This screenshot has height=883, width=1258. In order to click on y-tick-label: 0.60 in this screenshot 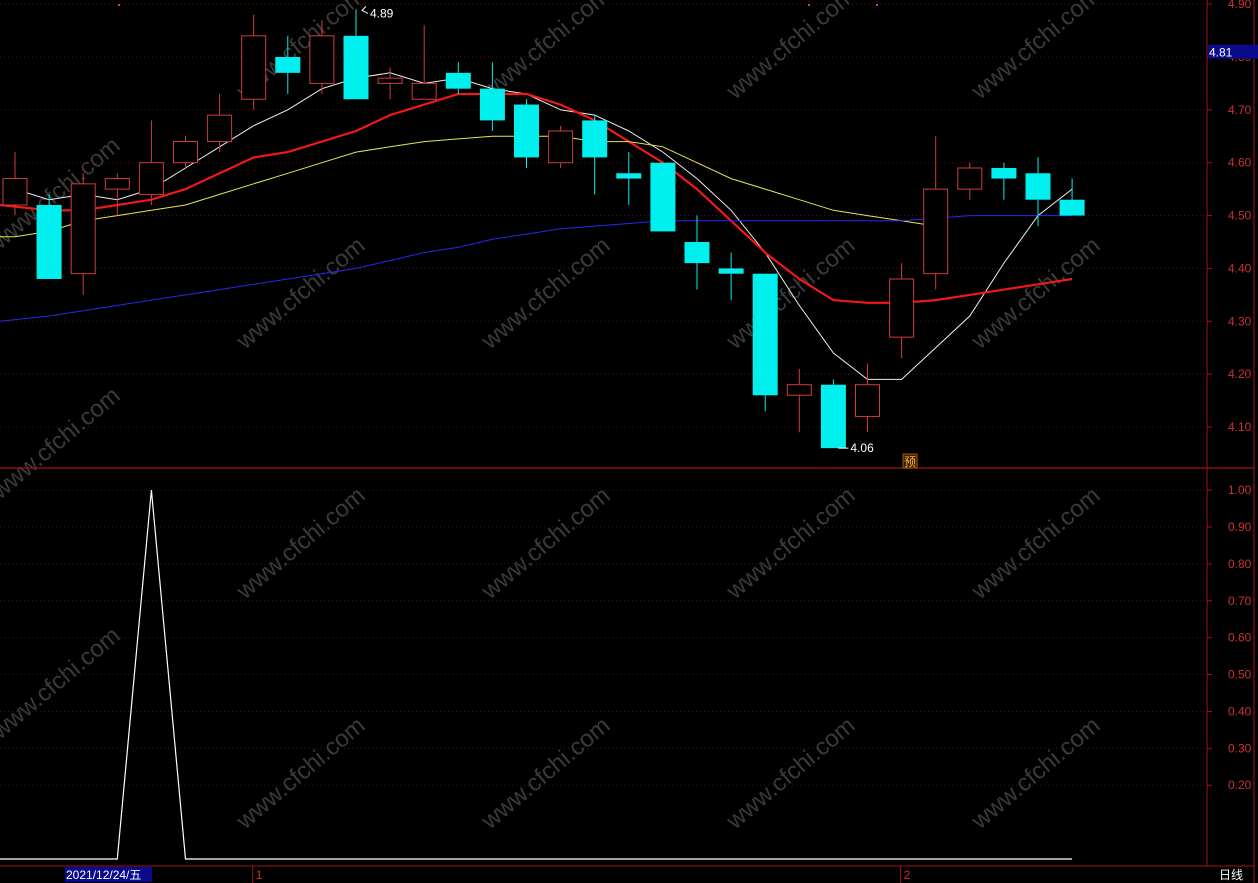, I will do `click(1240, 638)`.